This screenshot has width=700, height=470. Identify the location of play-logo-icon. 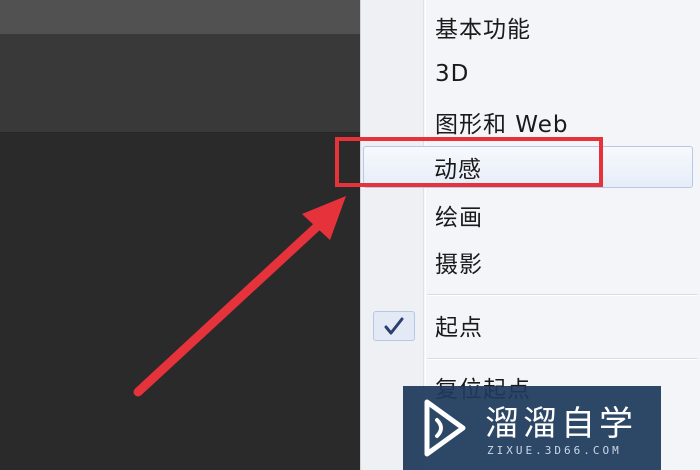
(445, 428).